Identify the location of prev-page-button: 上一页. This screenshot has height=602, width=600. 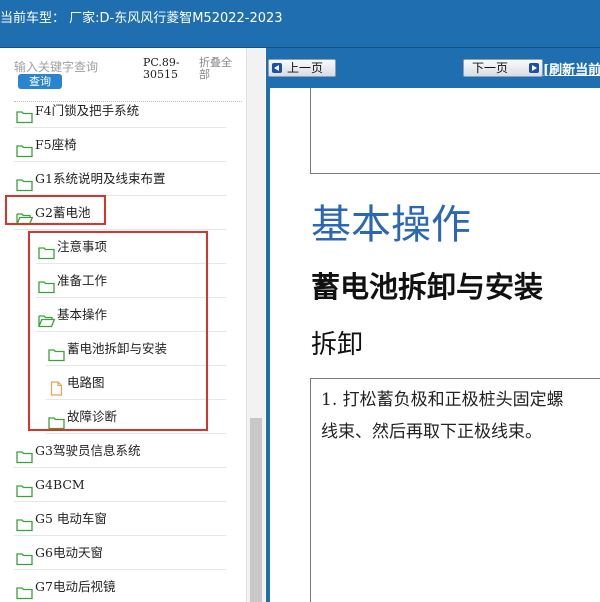
(302, 68).